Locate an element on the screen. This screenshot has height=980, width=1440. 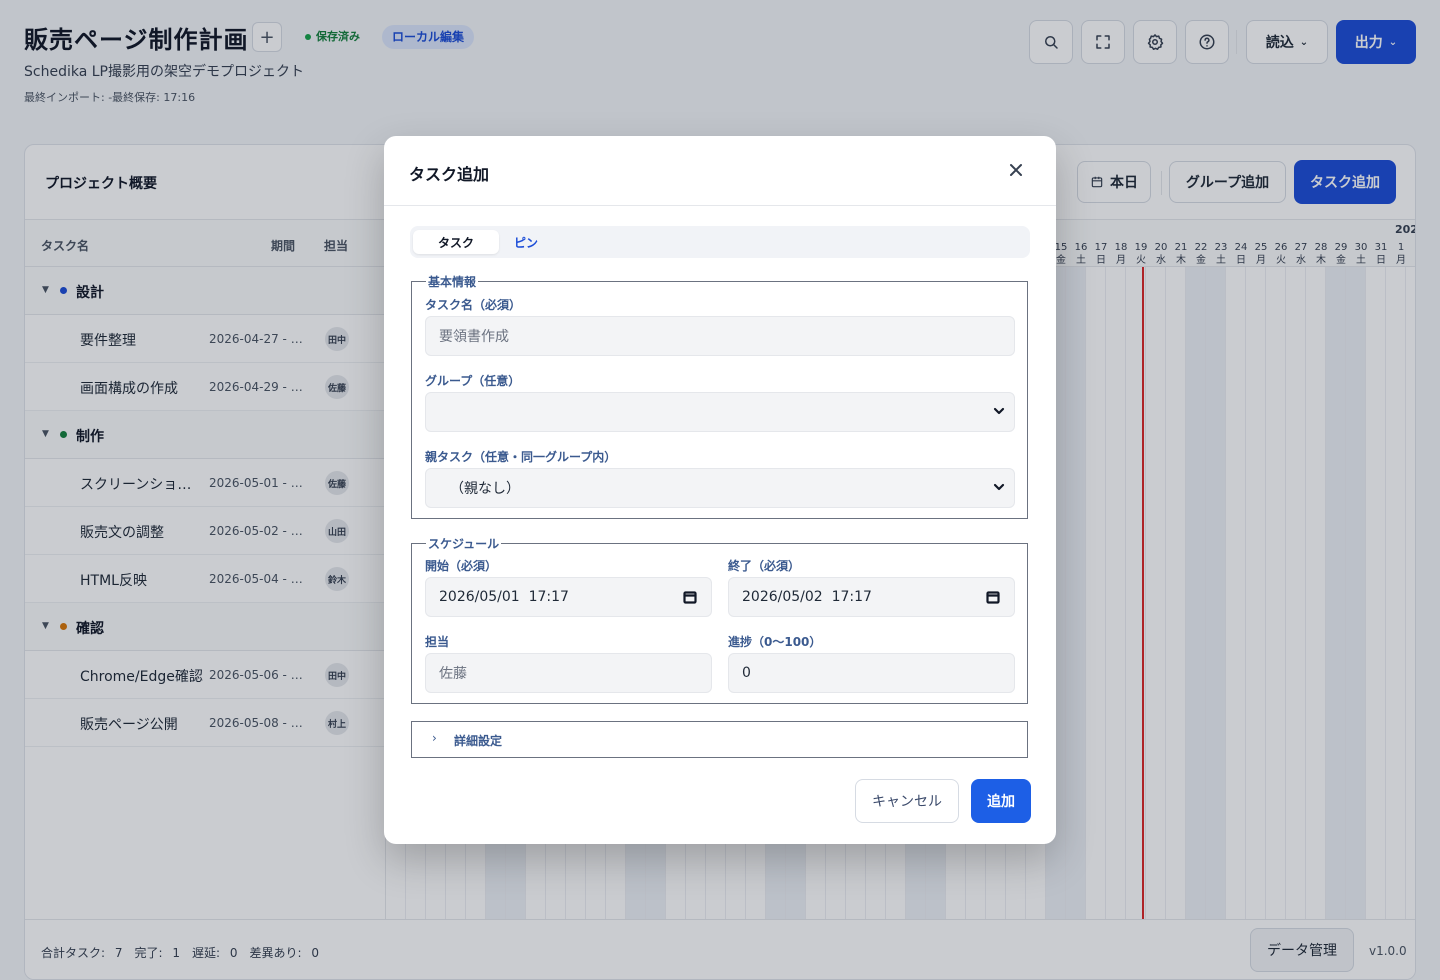
close-icon is located at coordinates (1016, 170).